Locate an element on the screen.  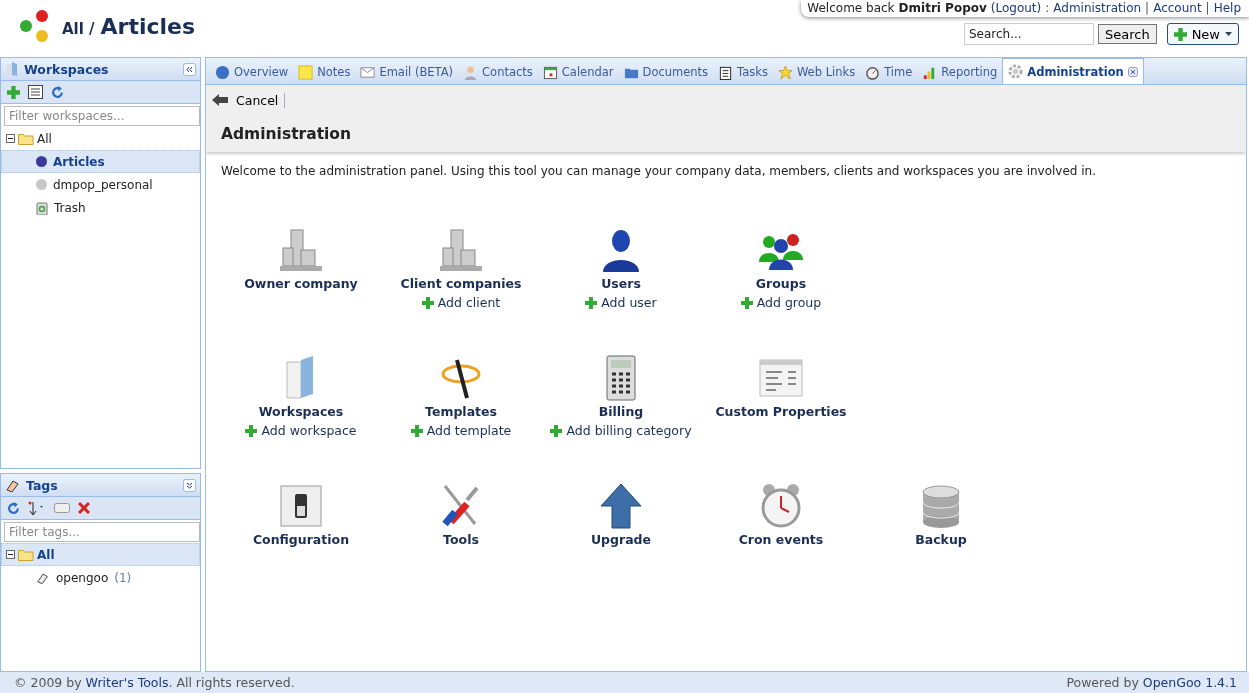
delete-icon is located at coordinates (84, 508).